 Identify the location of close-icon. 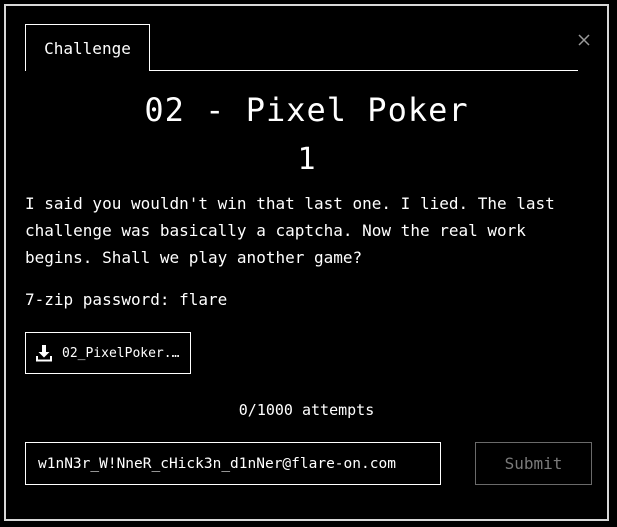
(584, 40).